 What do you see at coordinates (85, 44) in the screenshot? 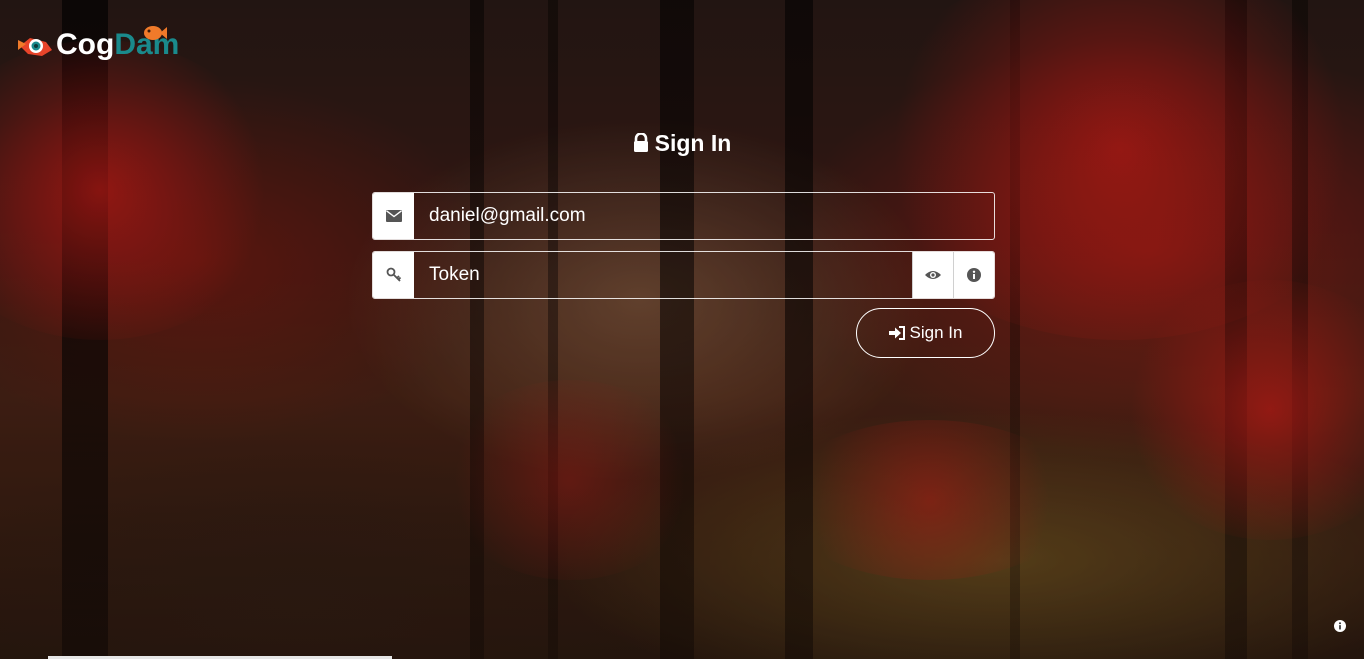
I see `brand-name-part1: Cog` at bounding box center [85, 44].